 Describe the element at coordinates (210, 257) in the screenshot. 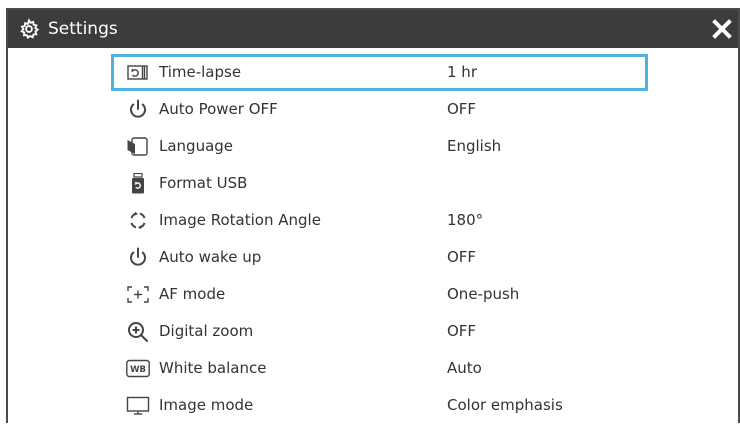

I see `setting-label: Auto wake up` at that location.